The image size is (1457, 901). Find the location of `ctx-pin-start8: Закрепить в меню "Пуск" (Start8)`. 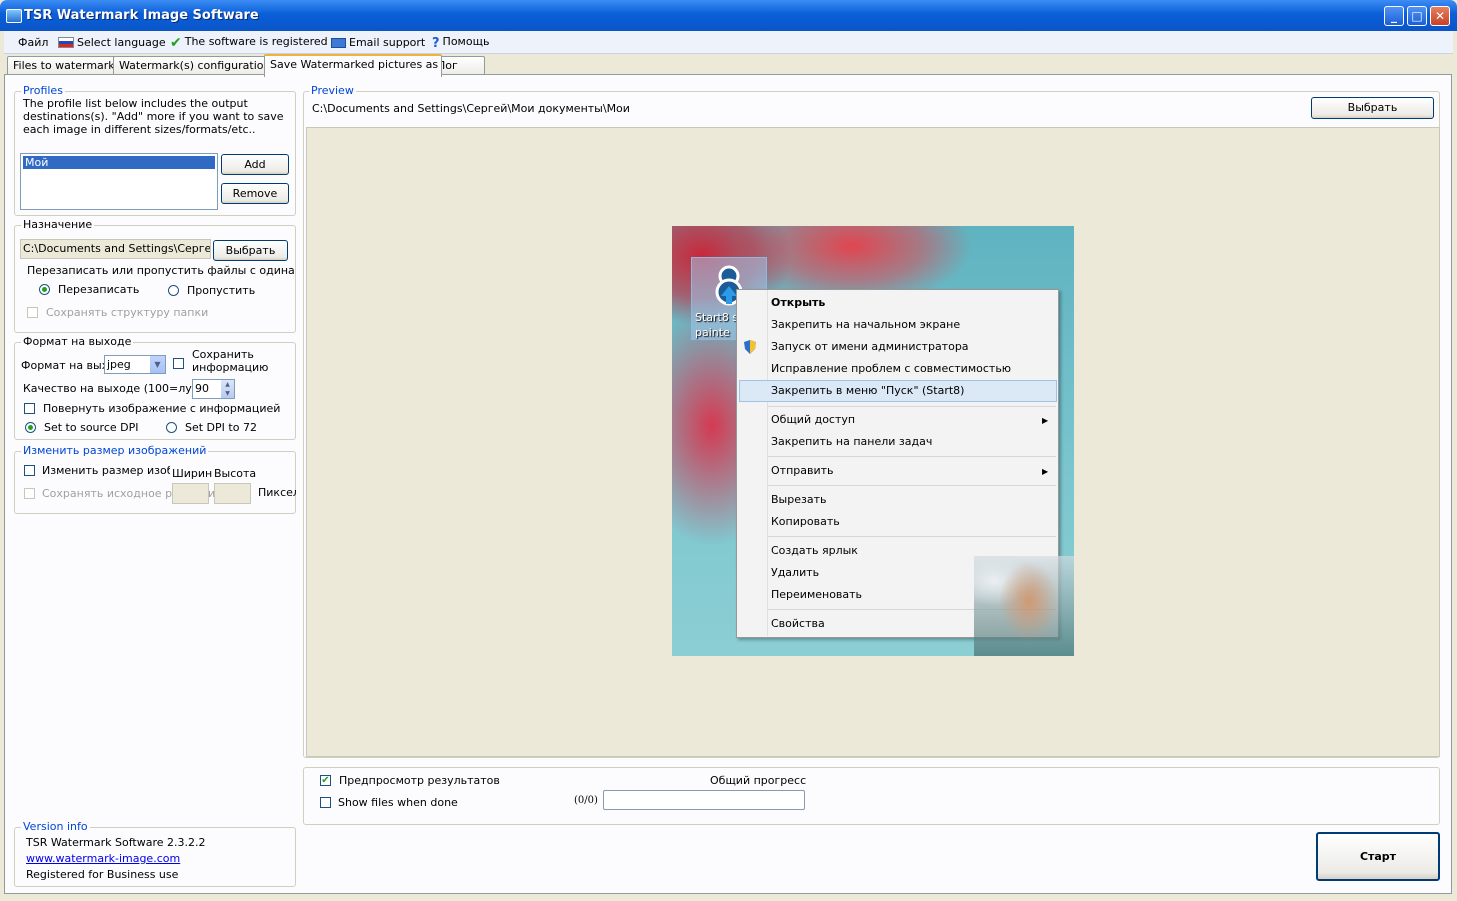

ctx-pin-start8: Закрепить в меню "Пуск" (Start8) is located at coordinates (868, 390).